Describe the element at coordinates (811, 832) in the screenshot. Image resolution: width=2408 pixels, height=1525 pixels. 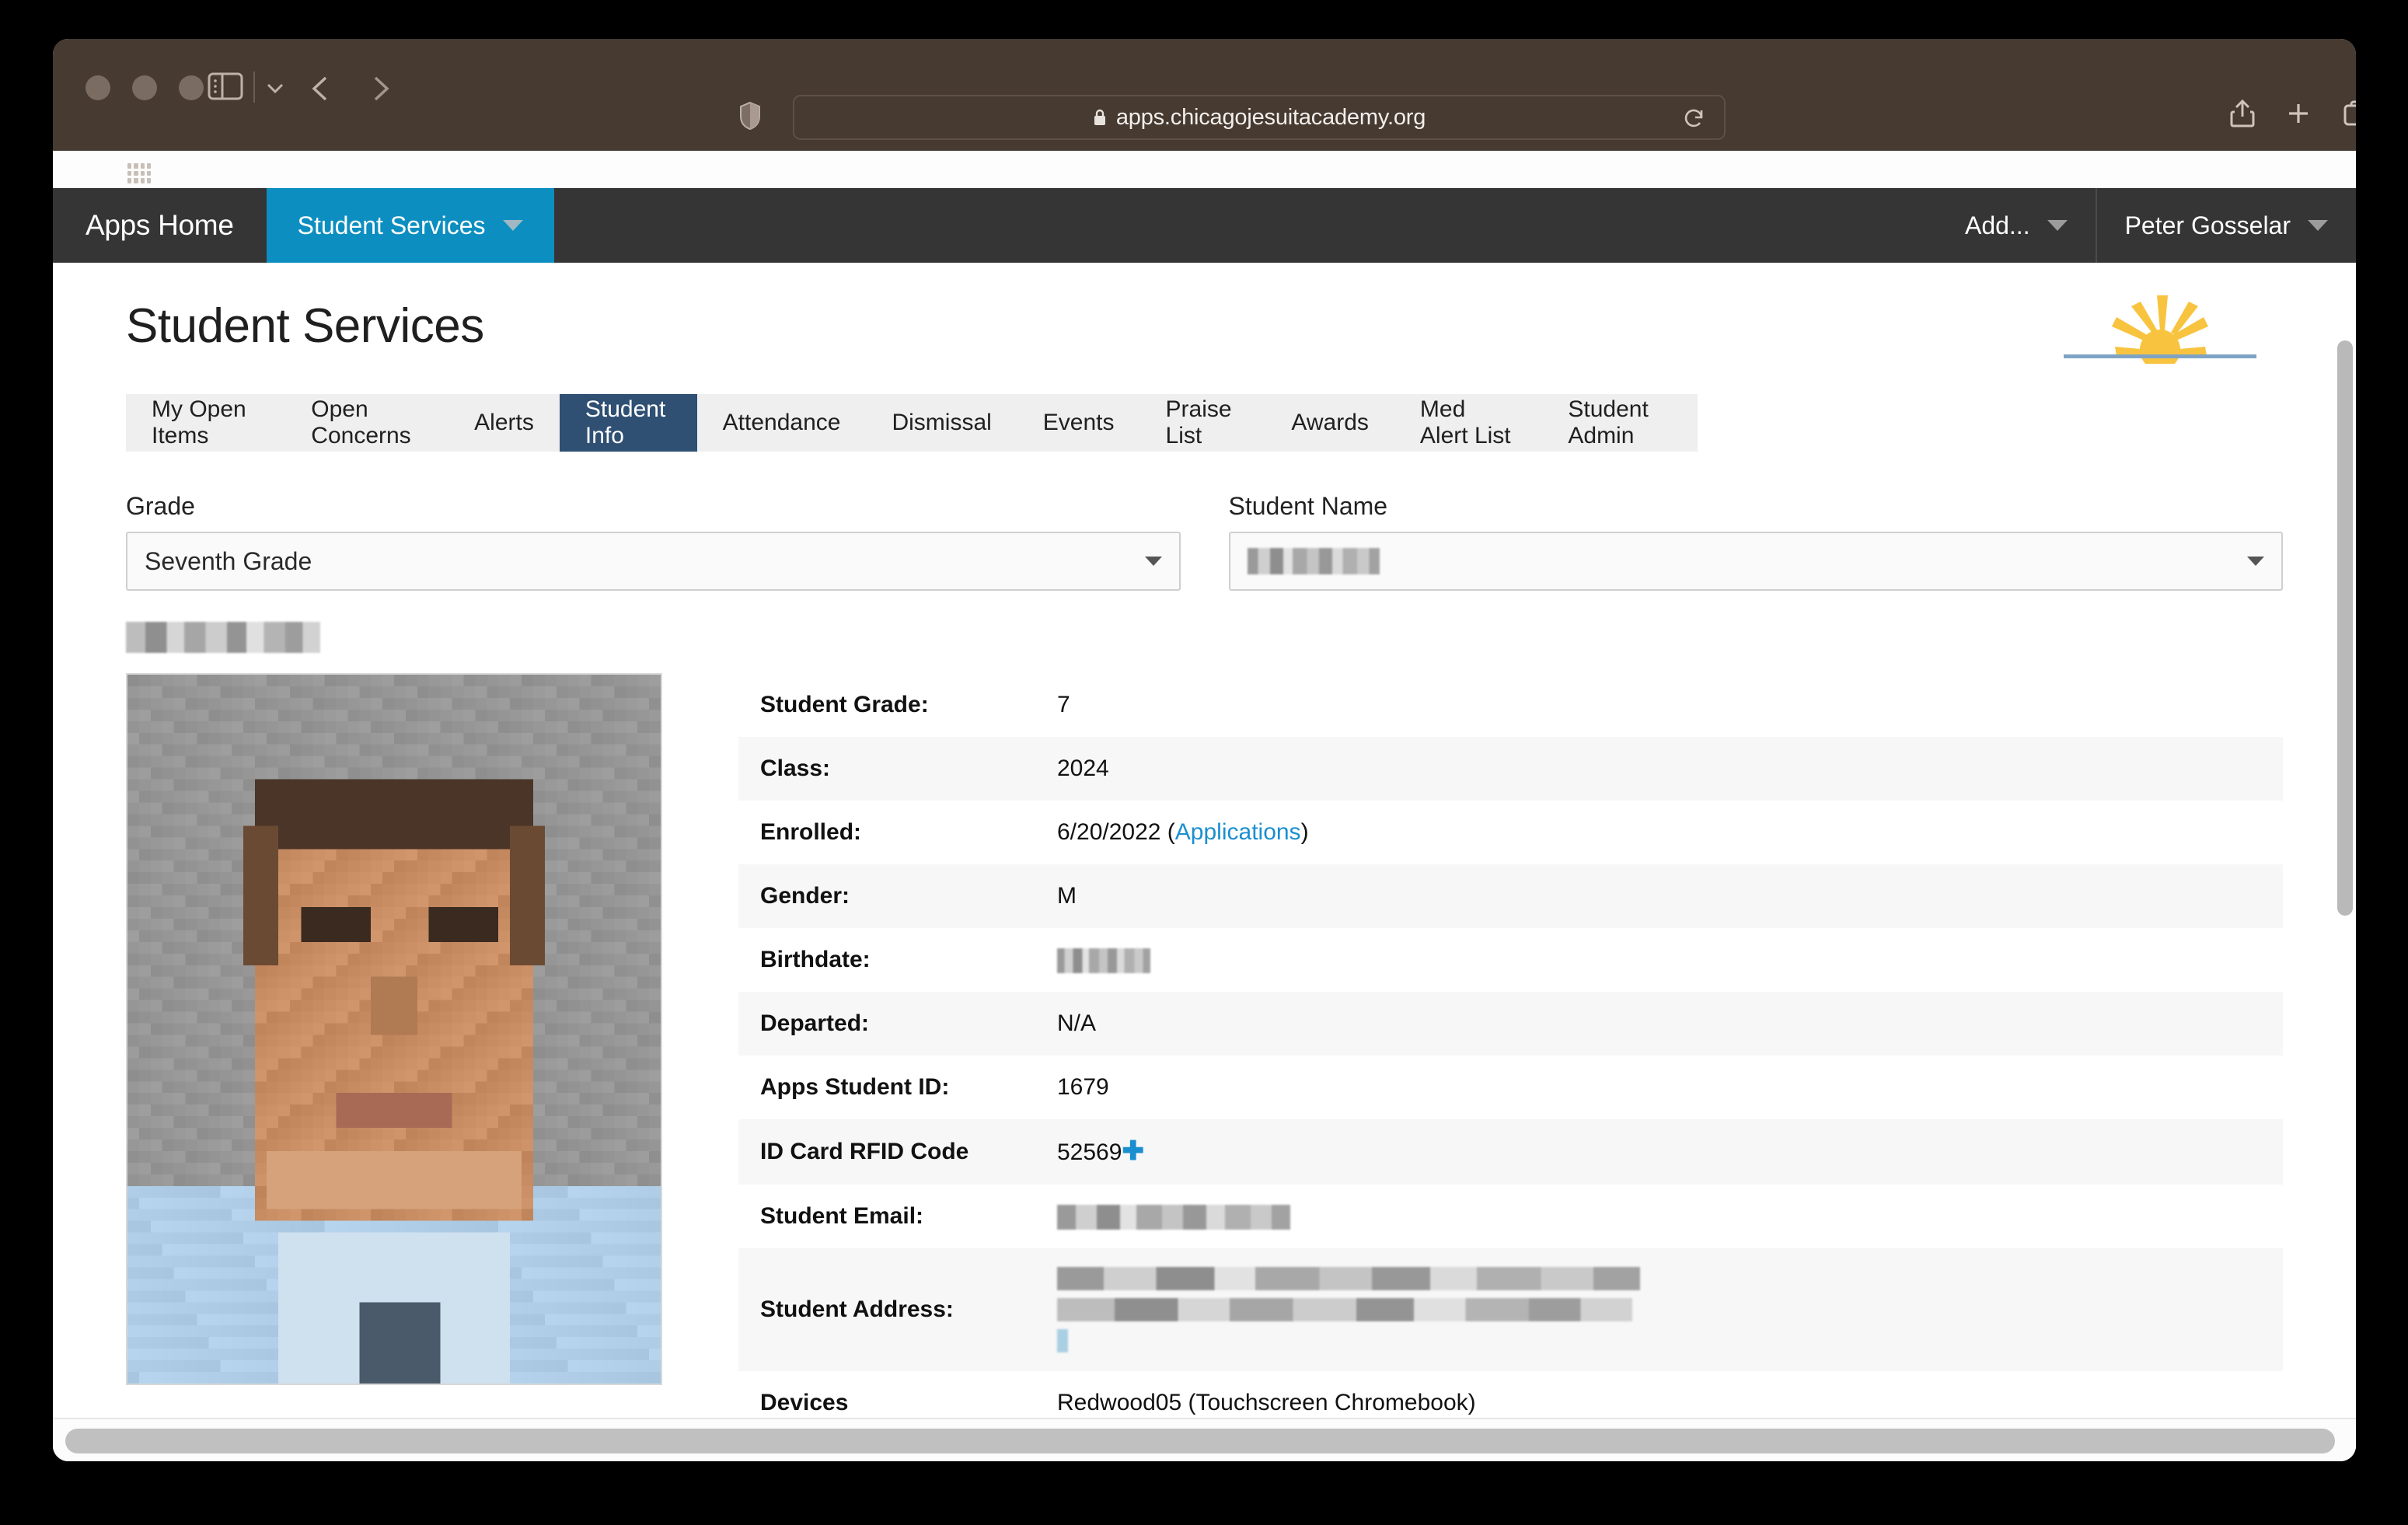
I see `detail-key: Enrolled:` at that location.